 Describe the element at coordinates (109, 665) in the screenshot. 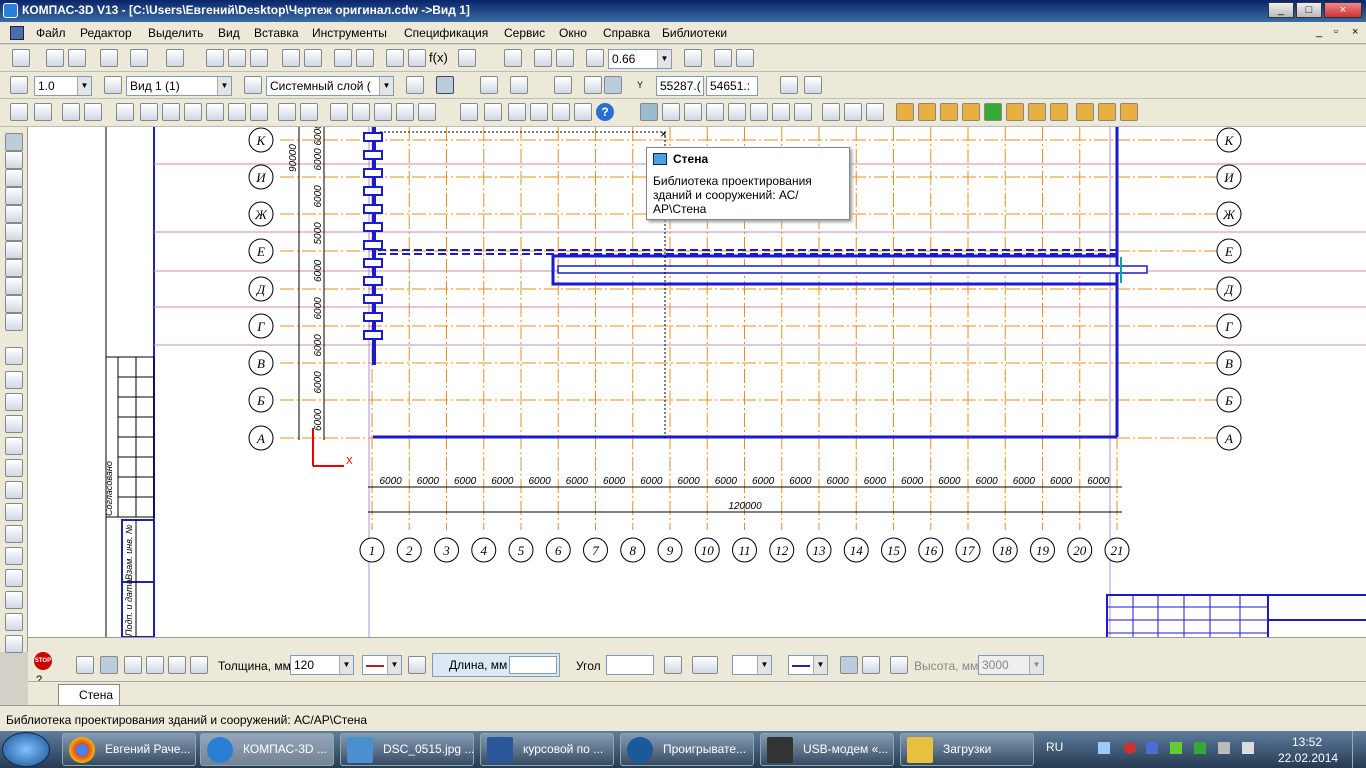

I see `wall-mode-2-icon` at that location.